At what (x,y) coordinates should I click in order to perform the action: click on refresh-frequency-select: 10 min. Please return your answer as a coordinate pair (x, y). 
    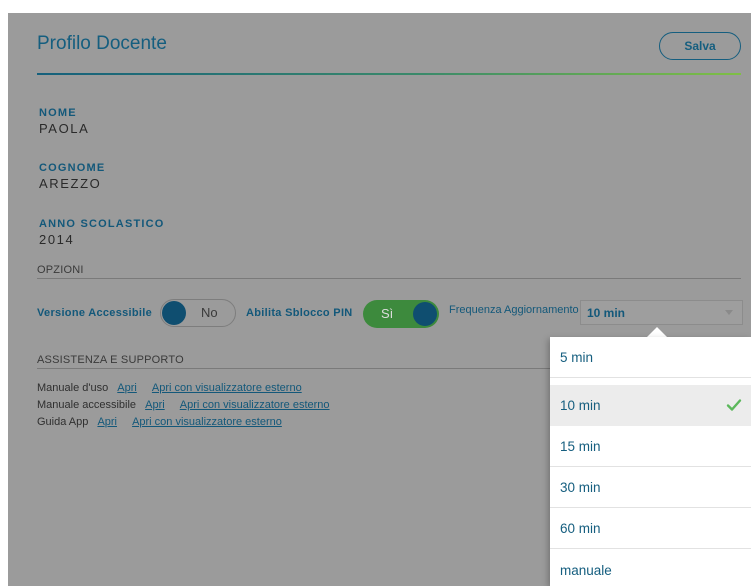
    Looking at the image, I should click on (661, 312).